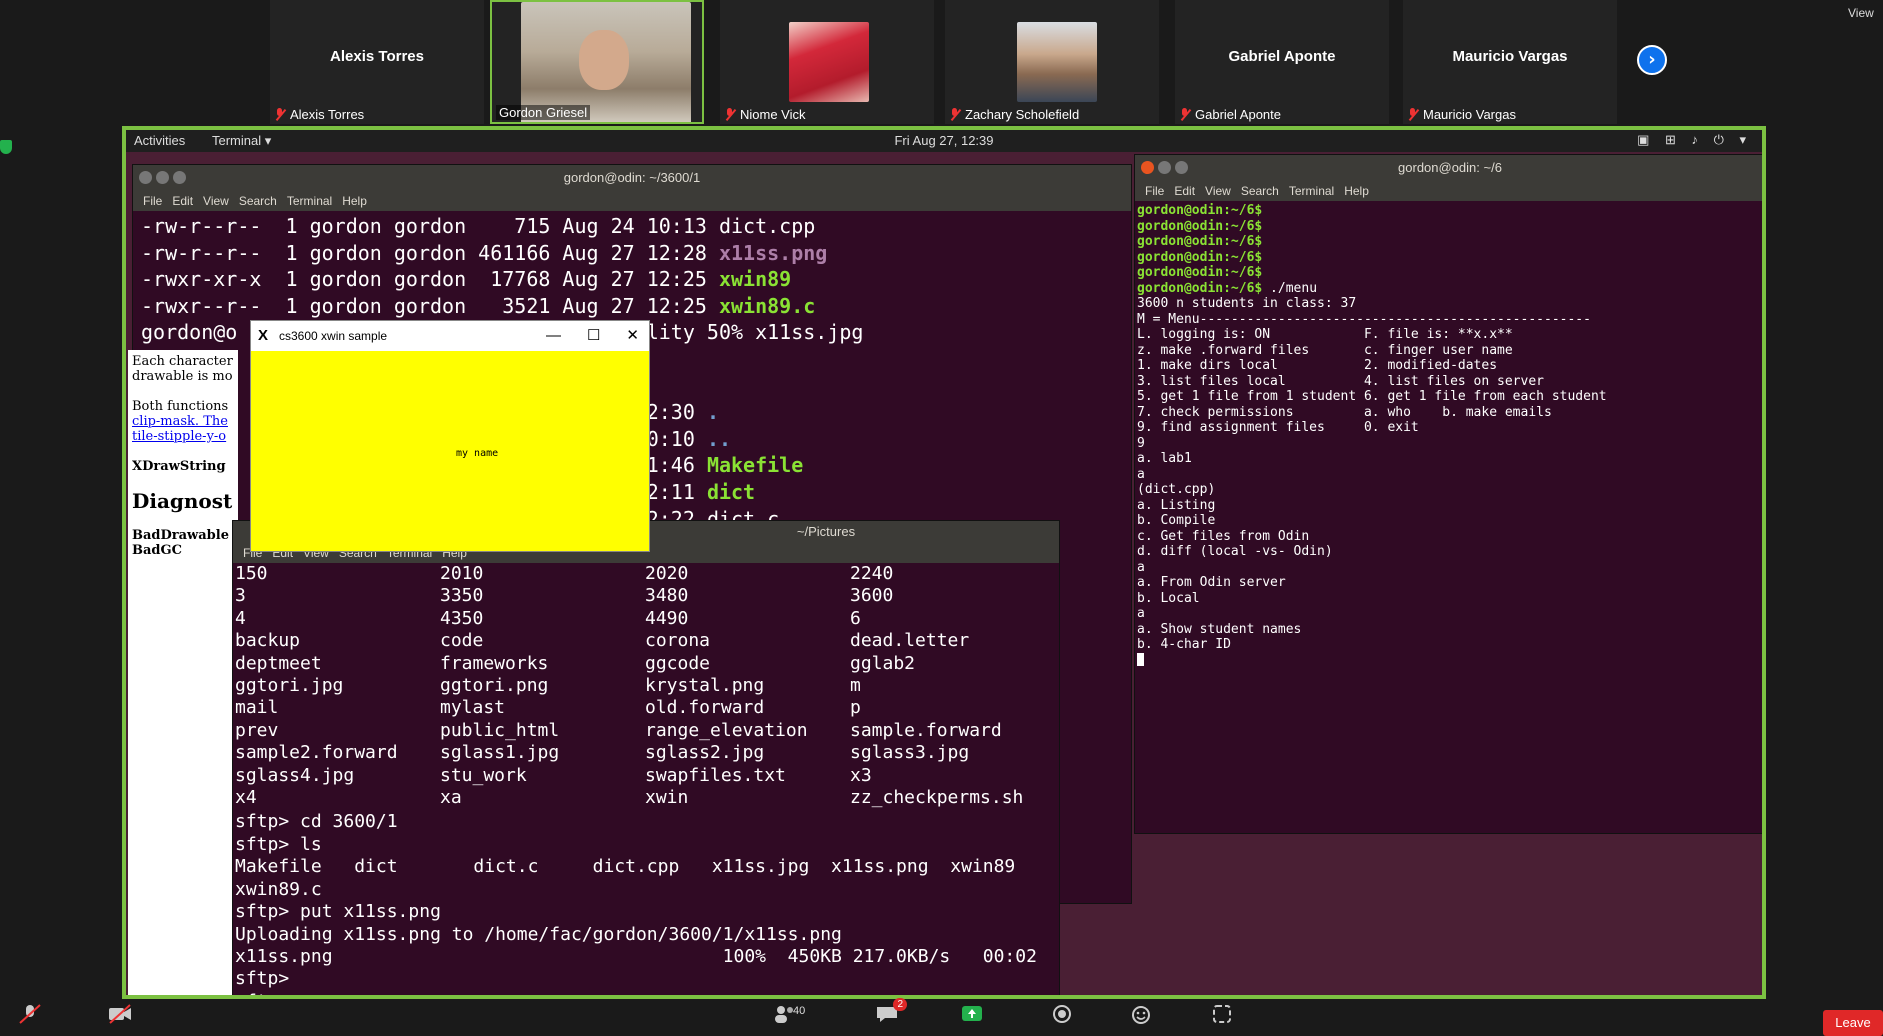 This screenshot has width=1883, height=1036. Describe the element at coordinates (678, 641) in the screenshot. I see `list-item: corona` at that location.